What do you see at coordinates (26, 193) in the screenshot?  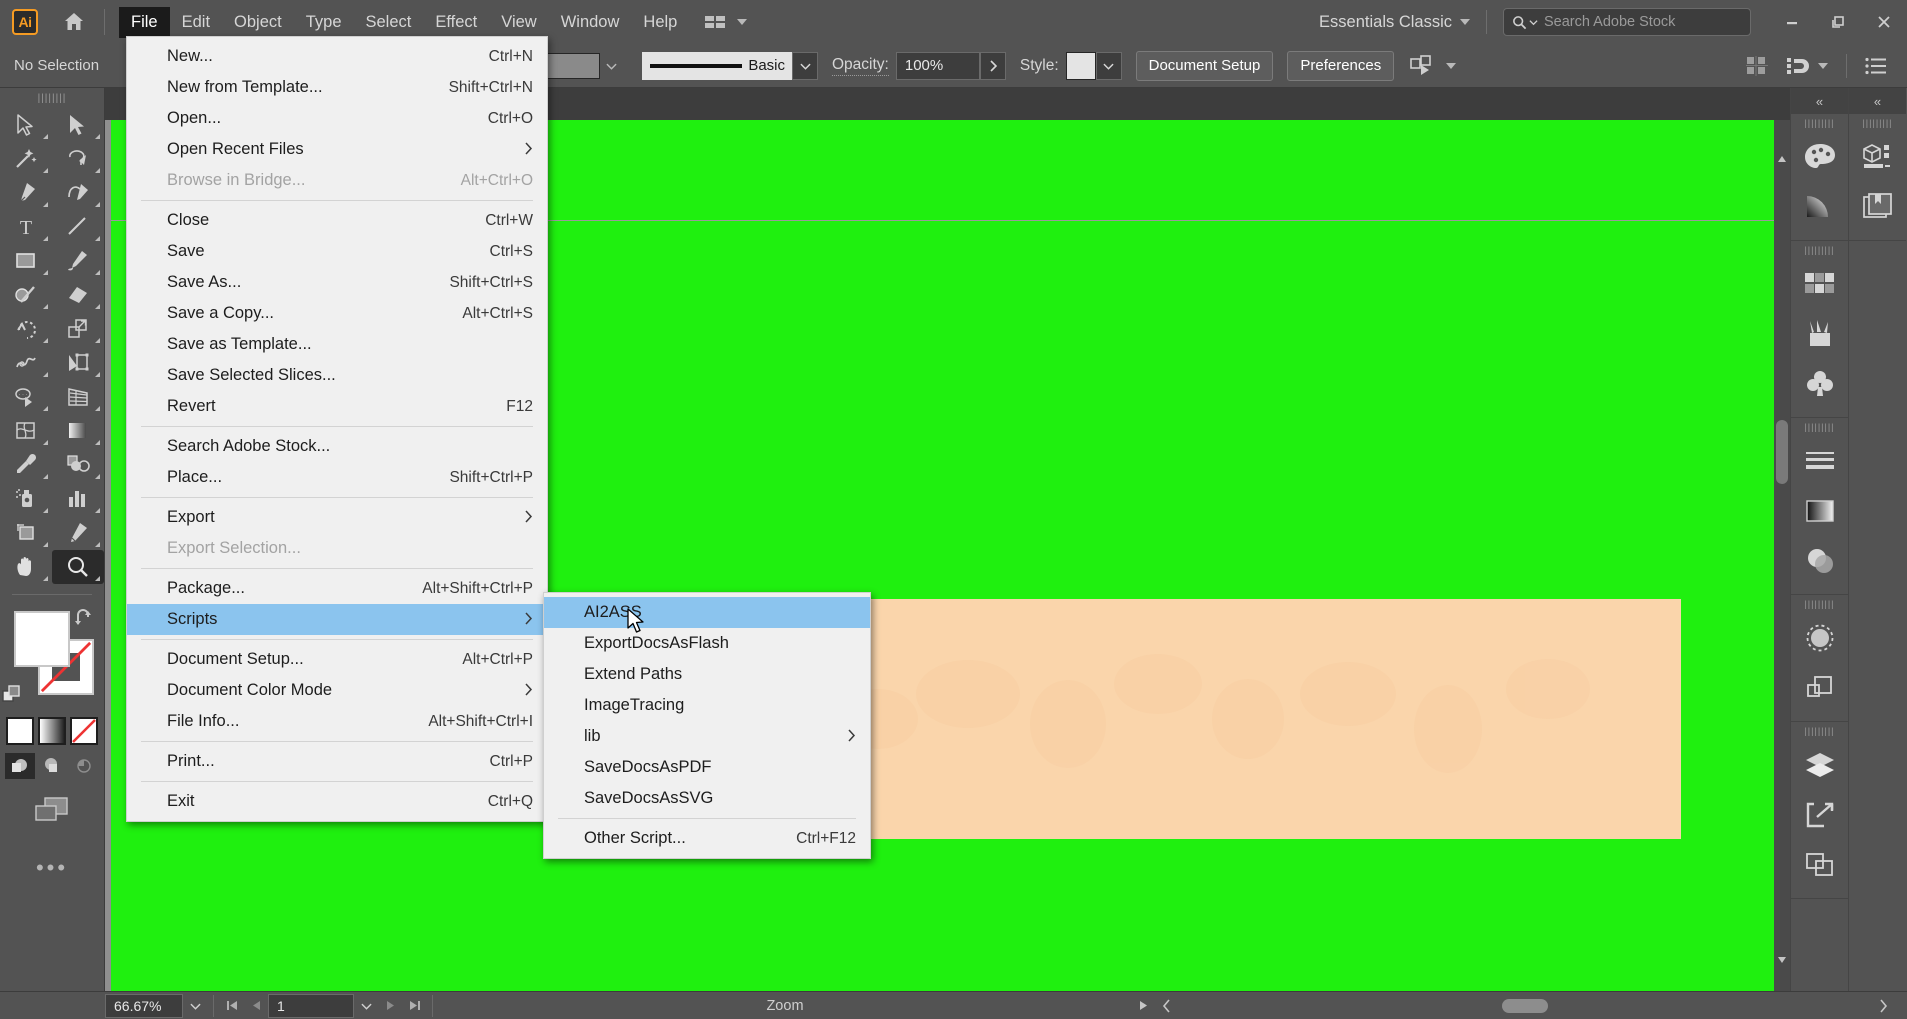 I see `pen-tool` at bounding box center [26, 193].